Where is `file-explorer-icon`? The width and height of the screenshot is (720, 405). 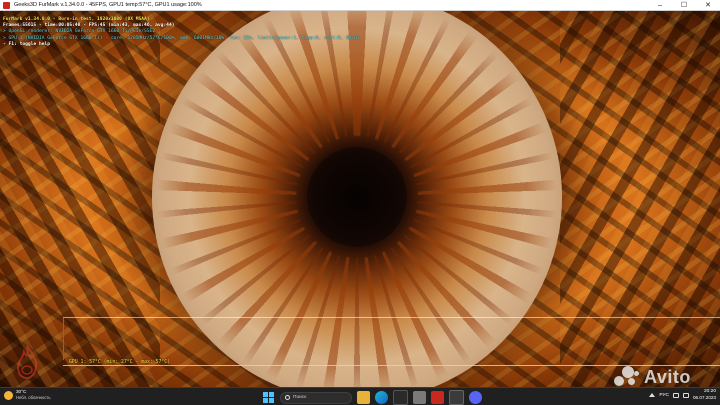 file-explorer-icon is located at coordinates (363, 397).